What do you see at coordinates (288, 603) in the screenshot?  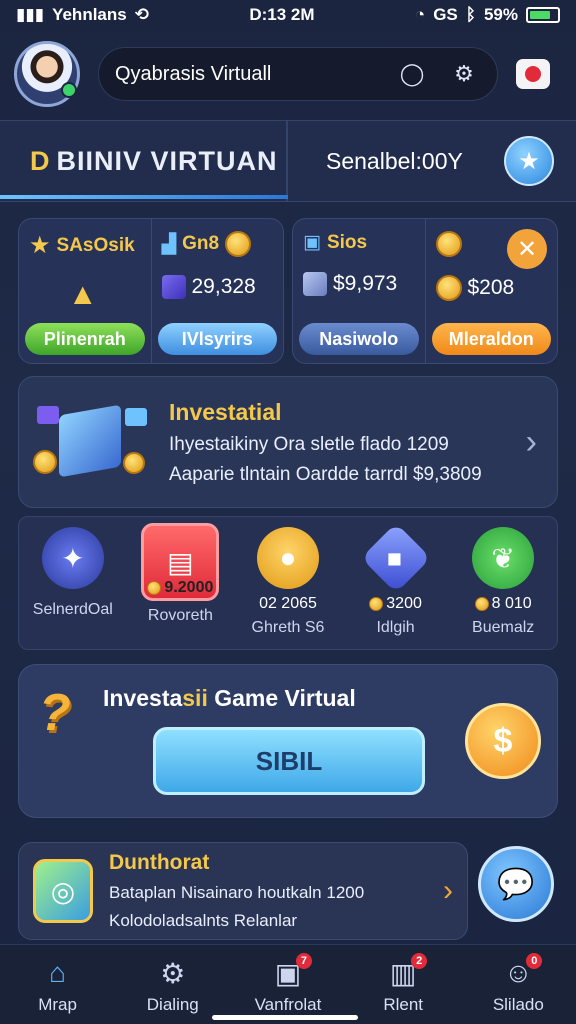 I see `game-prize: 02 2065` at bounding box center [288, 603].